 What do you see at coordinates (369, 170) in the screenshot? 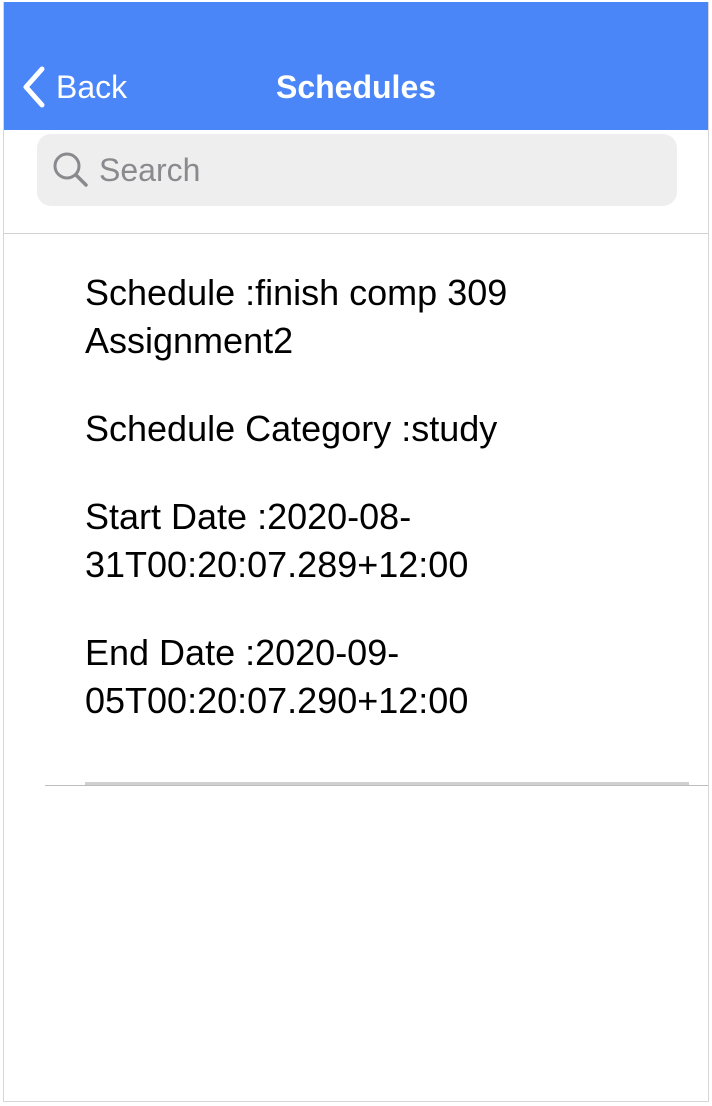
I see `search-input` at bounding box center [369, 170].